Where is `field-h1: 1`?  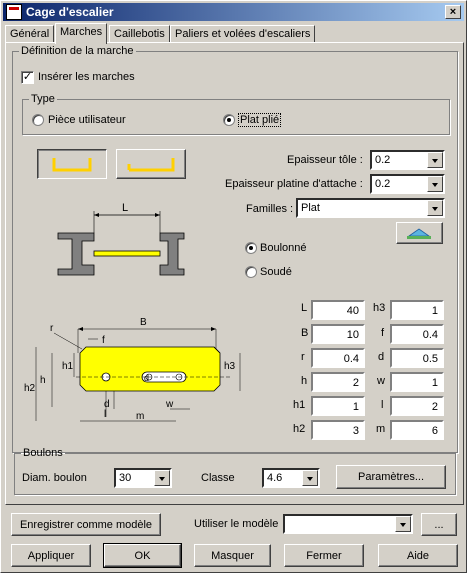
field-h1: 1 is located at coordinates (338, 406).